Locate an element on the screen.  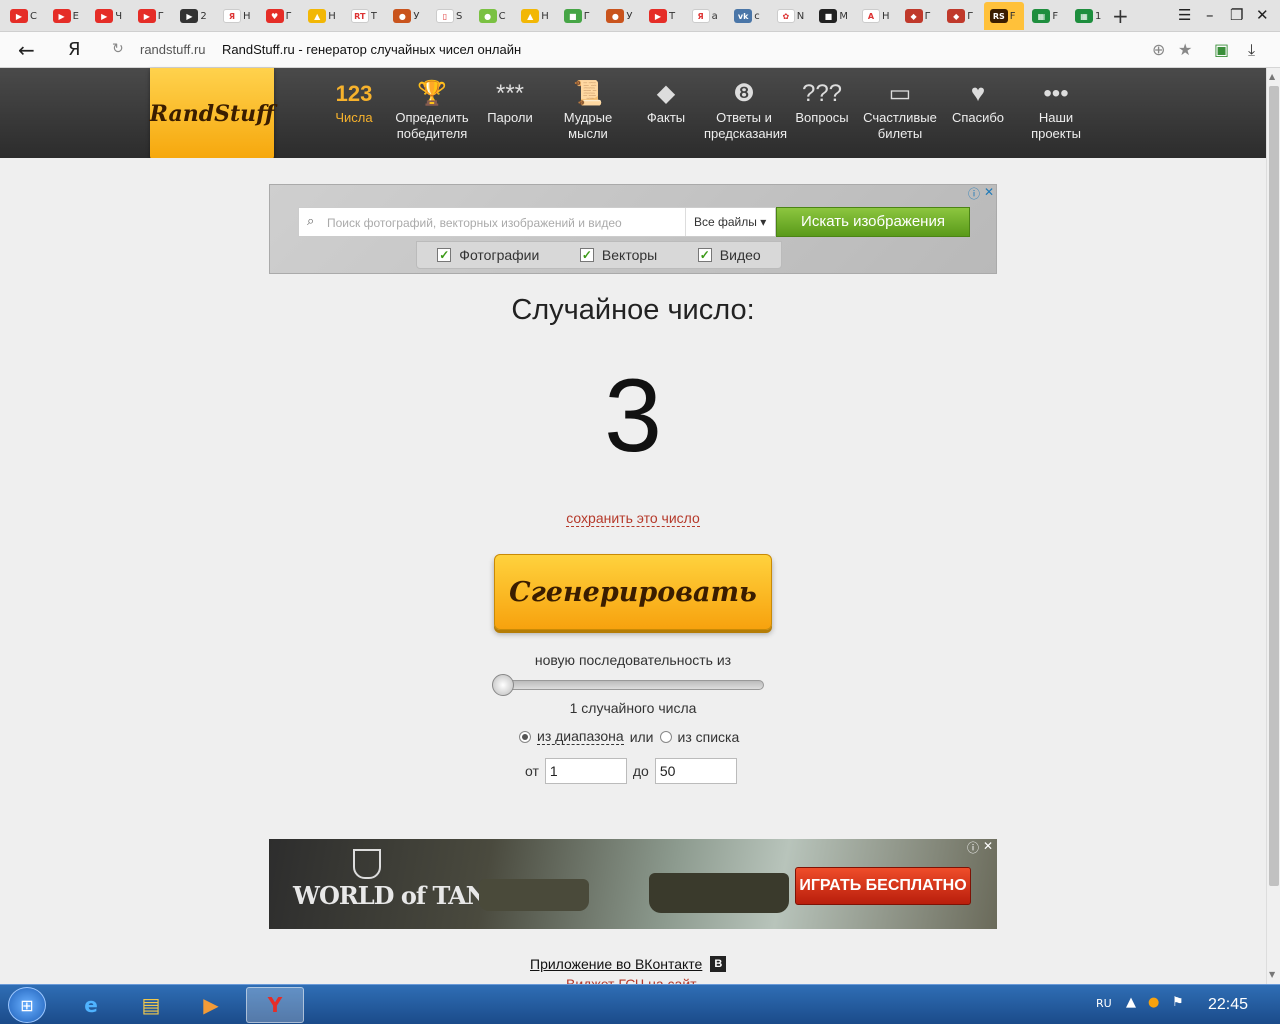
browser-tab: ▶ Е is located at coordinates (67, 16).